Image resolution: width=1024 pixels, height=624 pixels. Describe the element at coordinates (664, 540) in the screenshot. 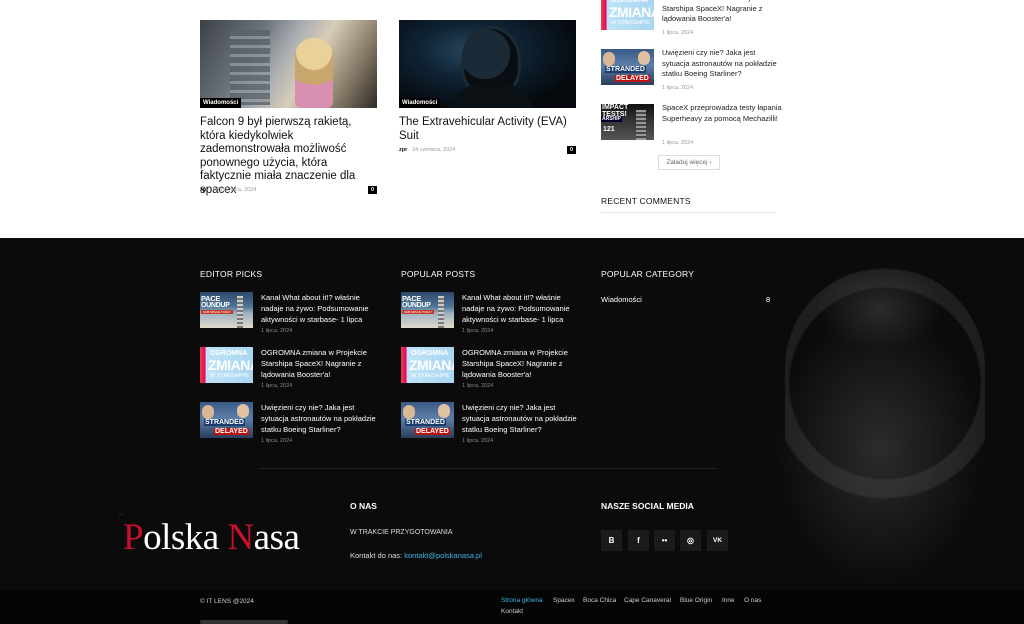

I see `flickr-icon: ••` at that location.